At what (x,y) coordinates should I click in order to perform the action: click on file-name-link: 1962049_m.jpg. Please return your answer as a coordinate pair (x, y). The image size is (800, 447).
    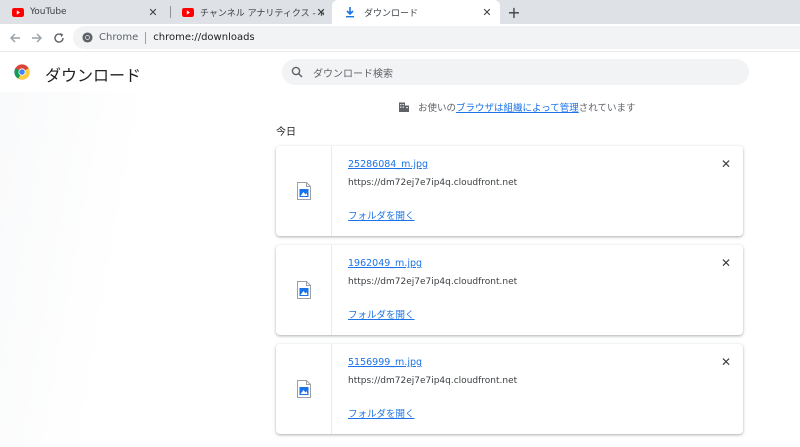
    Looking at the image, I should click on (385, 263).